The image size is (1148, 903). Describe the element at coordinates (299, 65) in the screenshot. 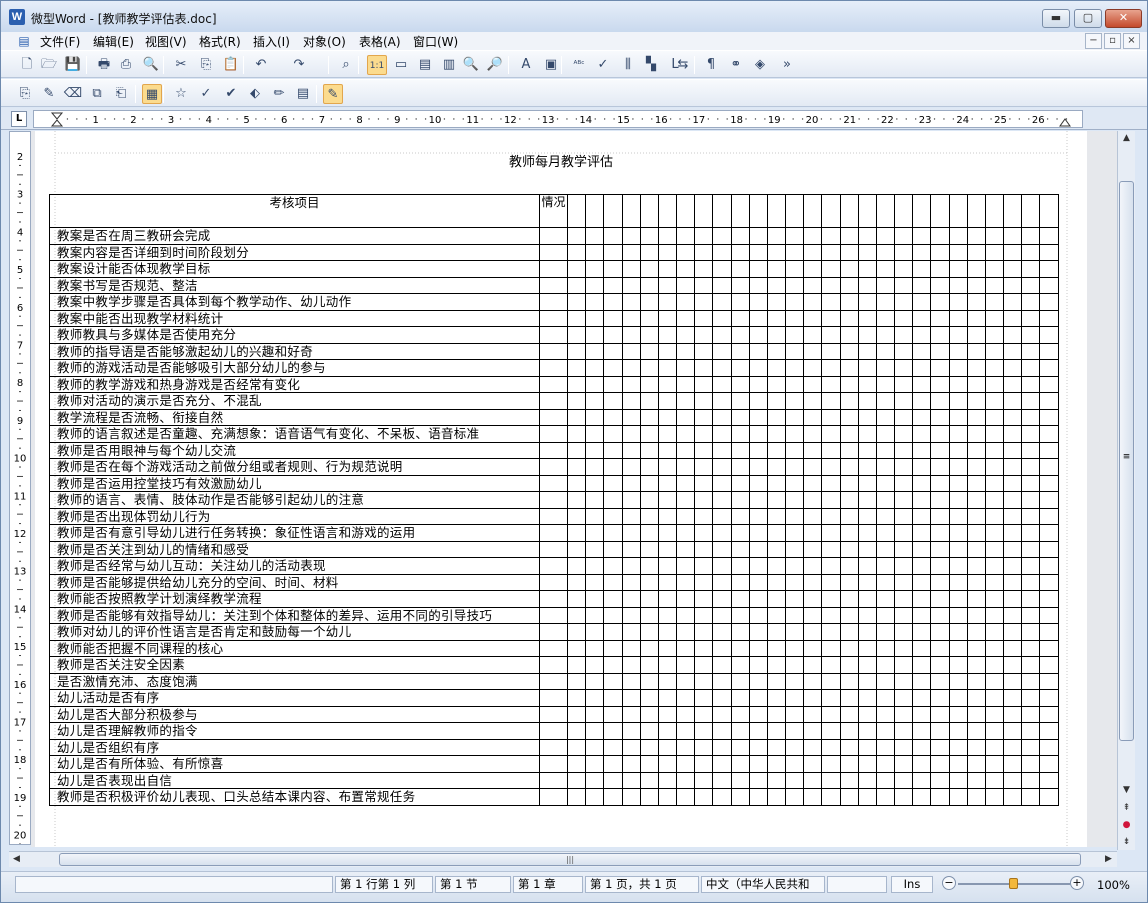

I see `redo-icon: ↷` at that location.